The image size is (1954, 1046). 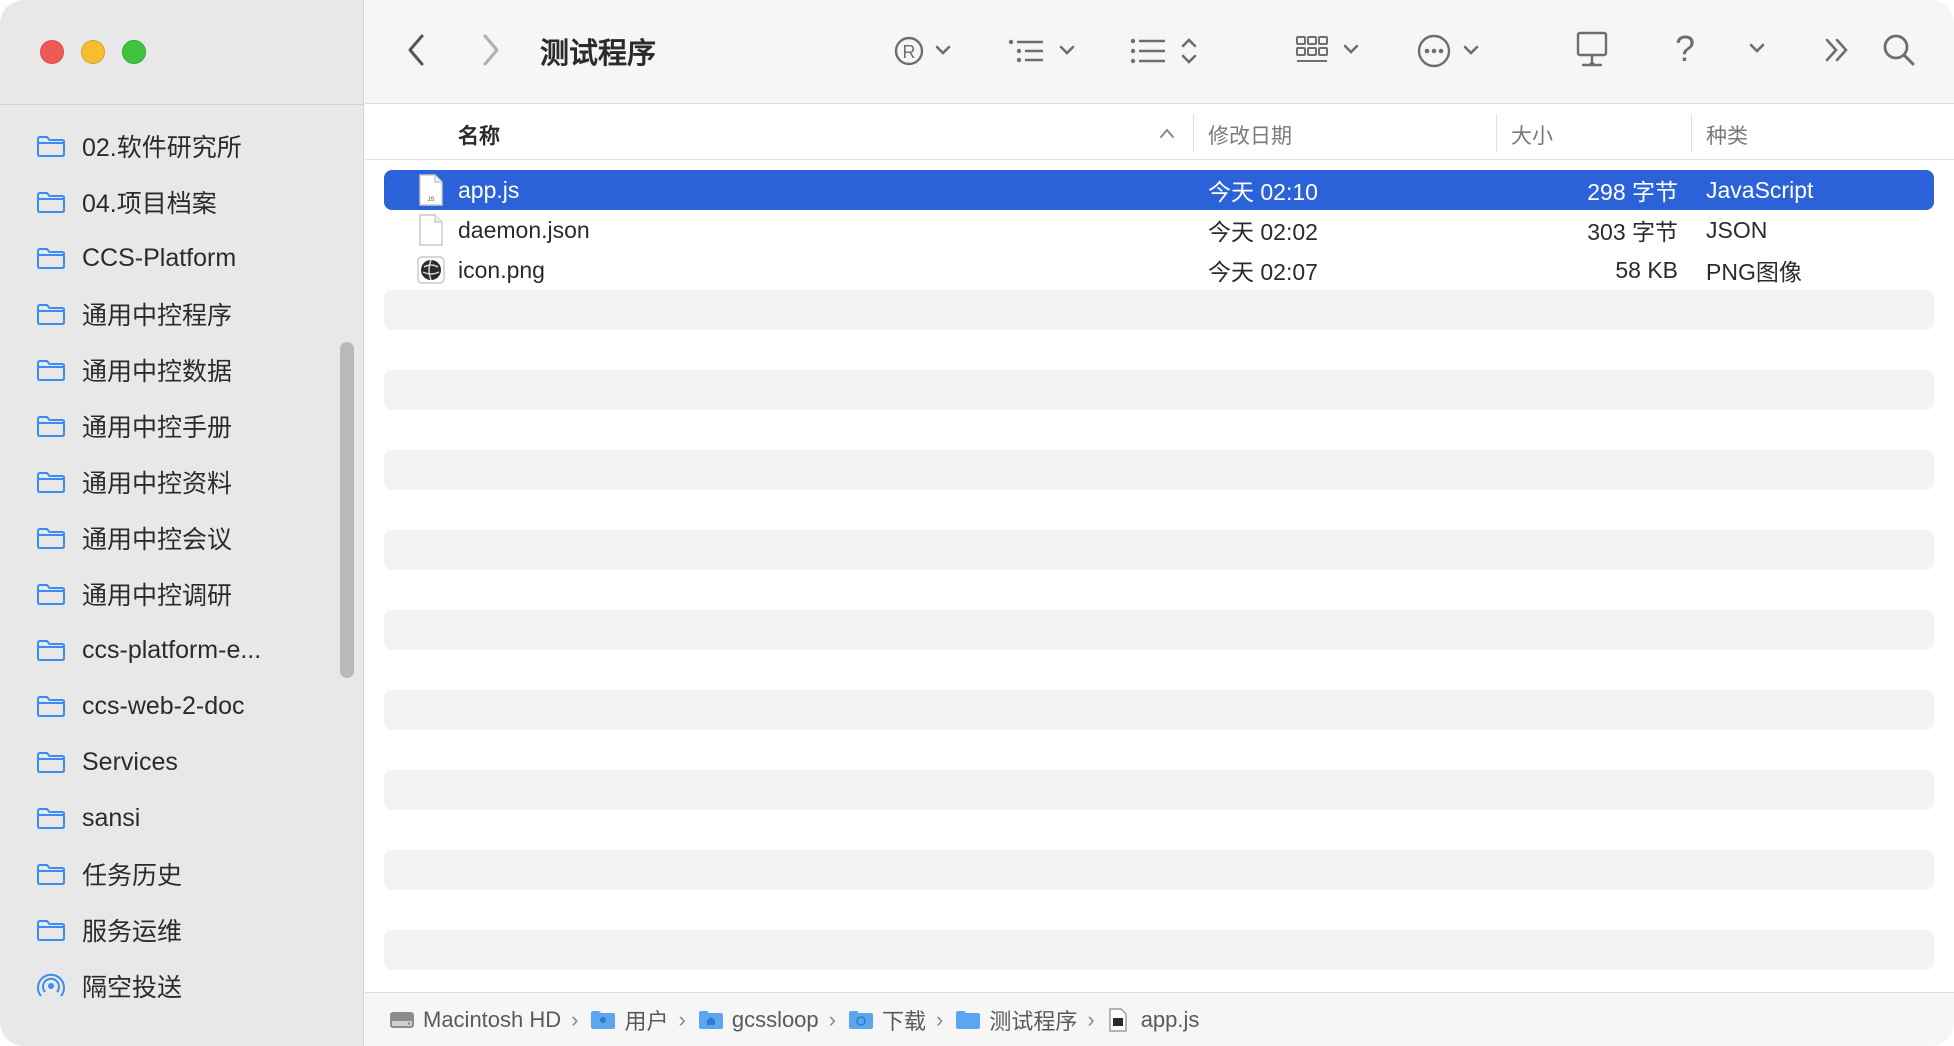 I want to click on group-list-icon, so click(x=1041, y=51).